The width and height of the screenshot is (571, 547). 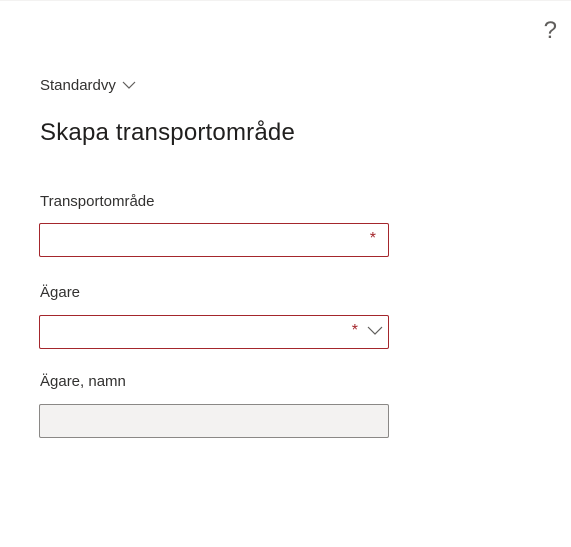 I want to click on owner-field: *, so click(x=214, y=332).